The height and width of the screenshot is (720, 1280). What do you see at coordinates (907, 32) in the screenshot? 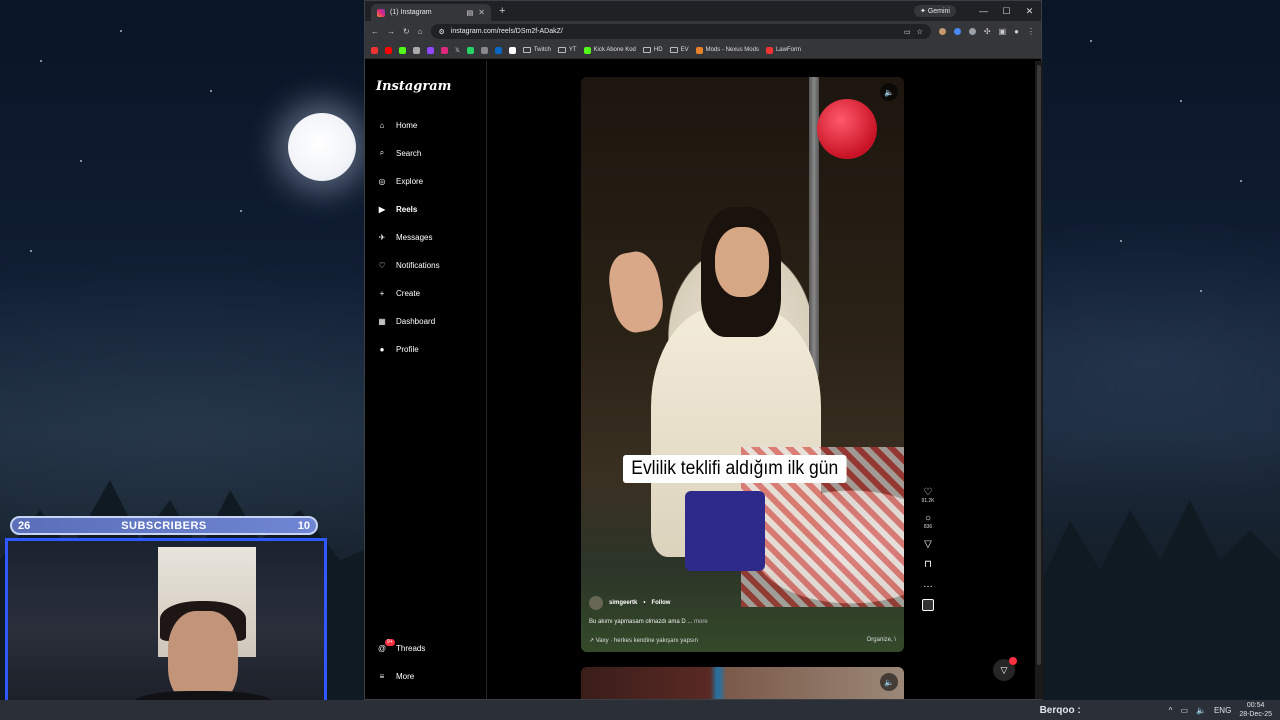
I see `install-app-icon: ▭` at bounding box center [907, 32].